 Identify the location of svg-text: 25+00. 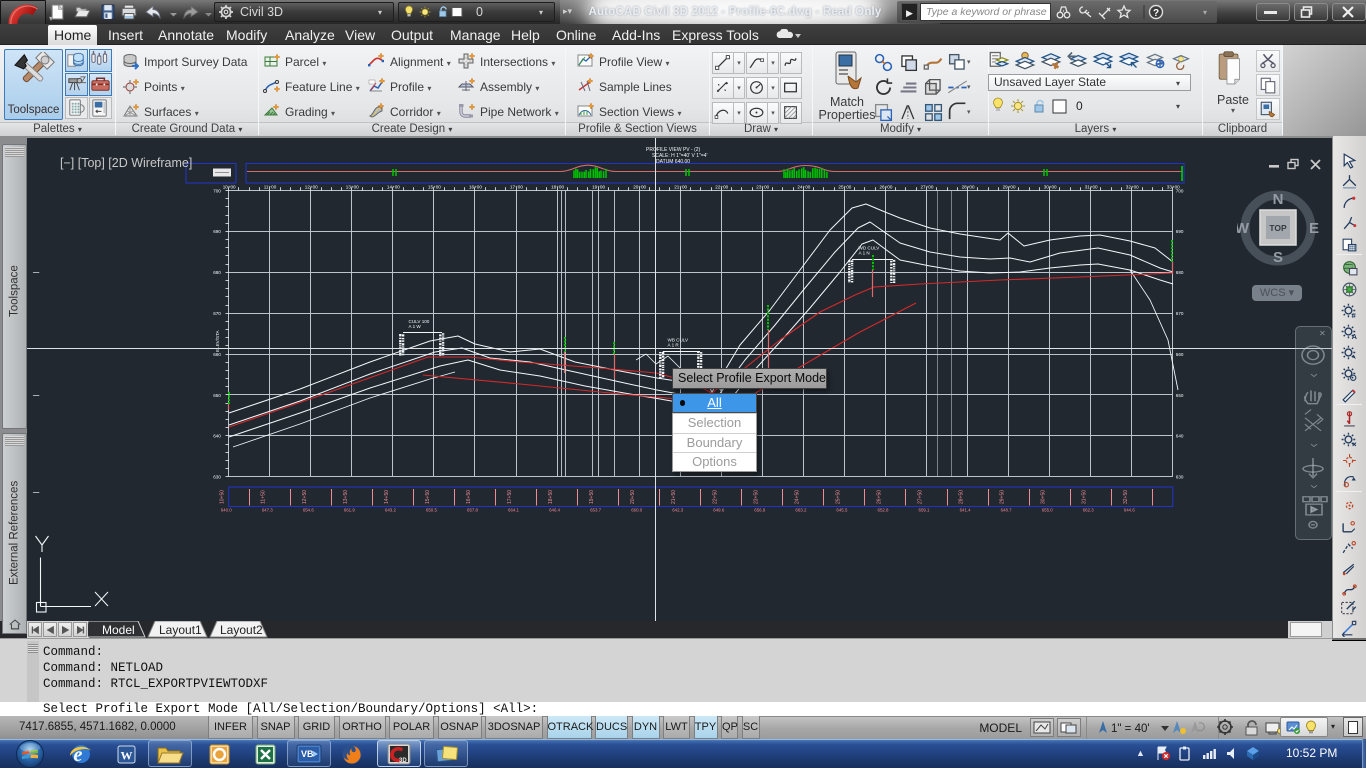
(844, 186).